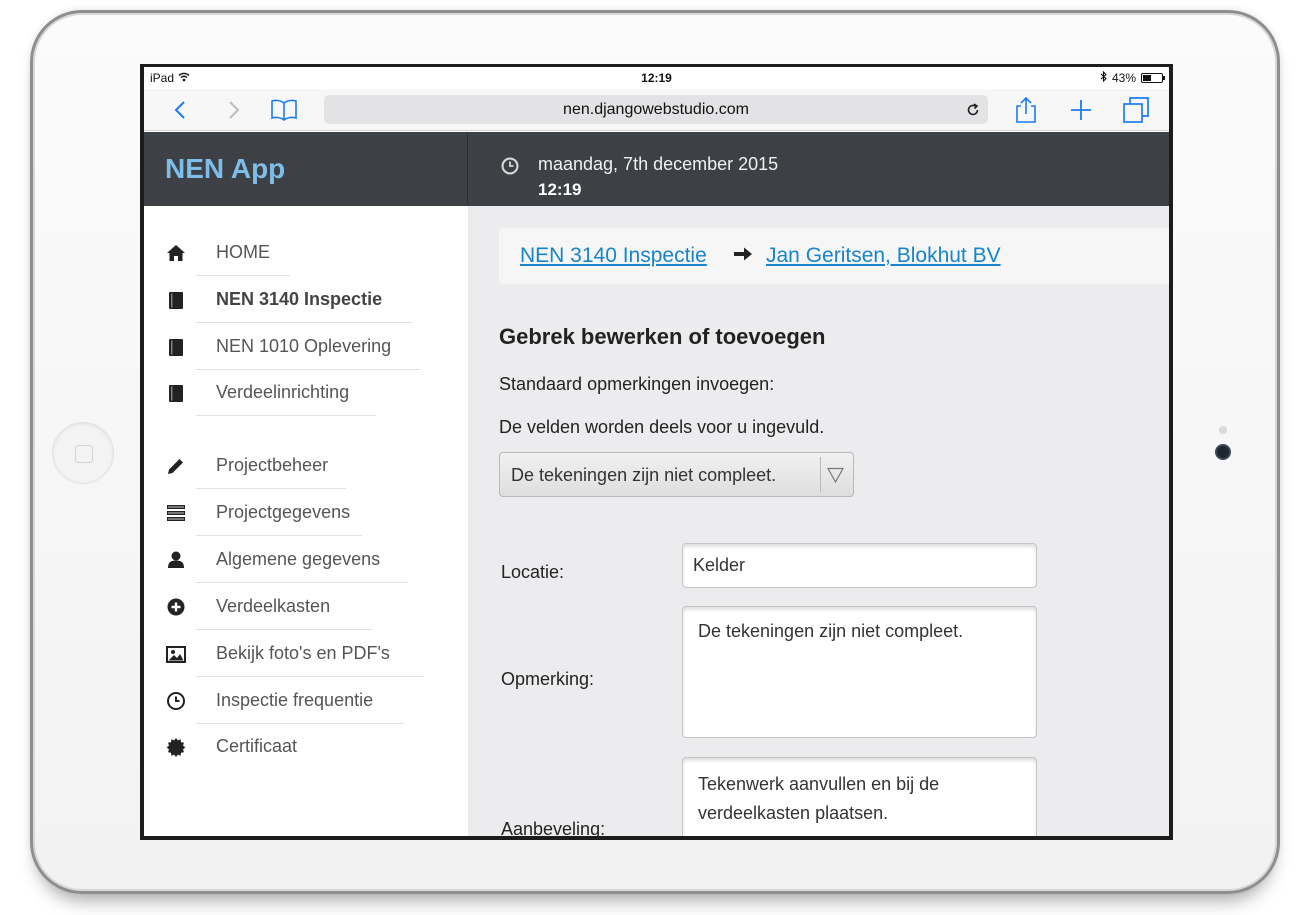 The width and height of the screenshot is (1308, 915). I want to click on list-icon, so click(176, 513).